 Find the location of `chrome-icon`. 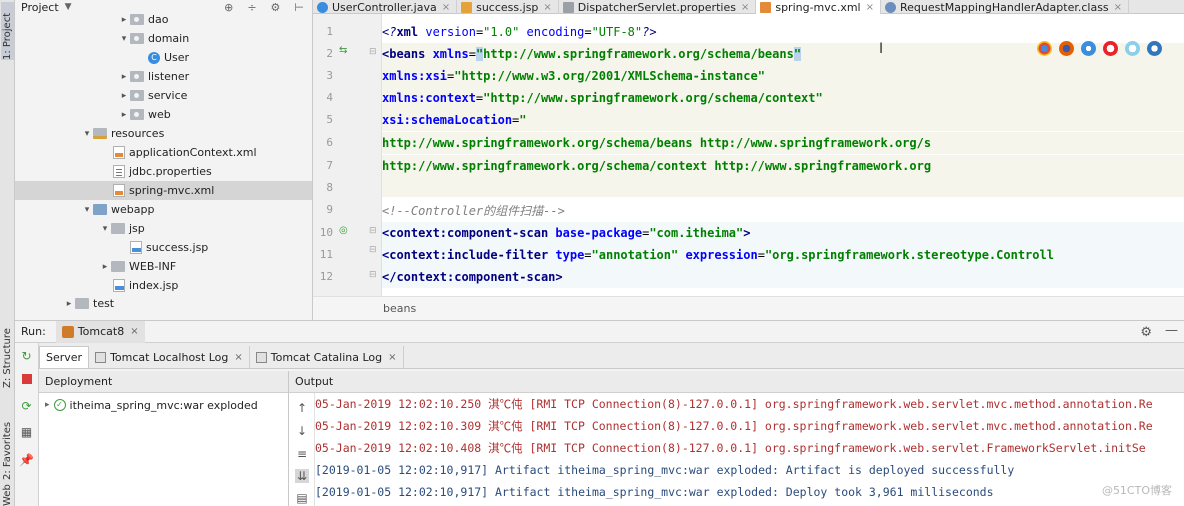

chrome-icon is located at coordinates (1044, 48).